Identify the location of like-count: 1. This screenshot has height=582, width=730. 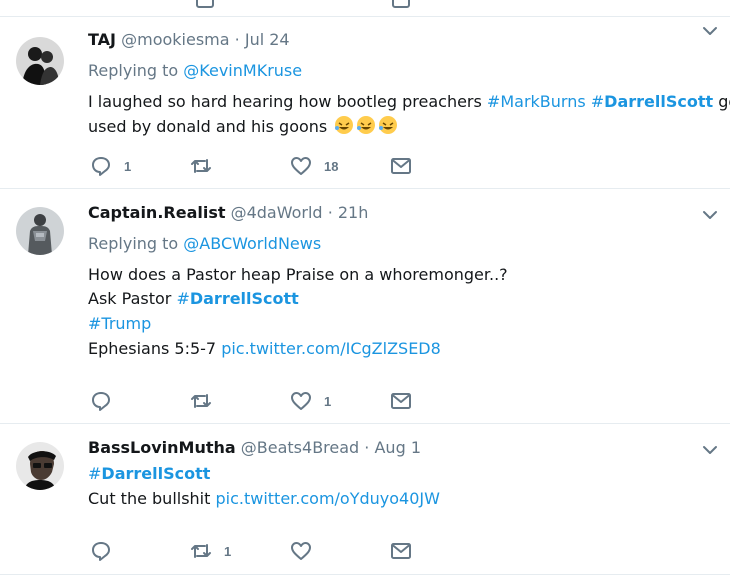
(328, 401).